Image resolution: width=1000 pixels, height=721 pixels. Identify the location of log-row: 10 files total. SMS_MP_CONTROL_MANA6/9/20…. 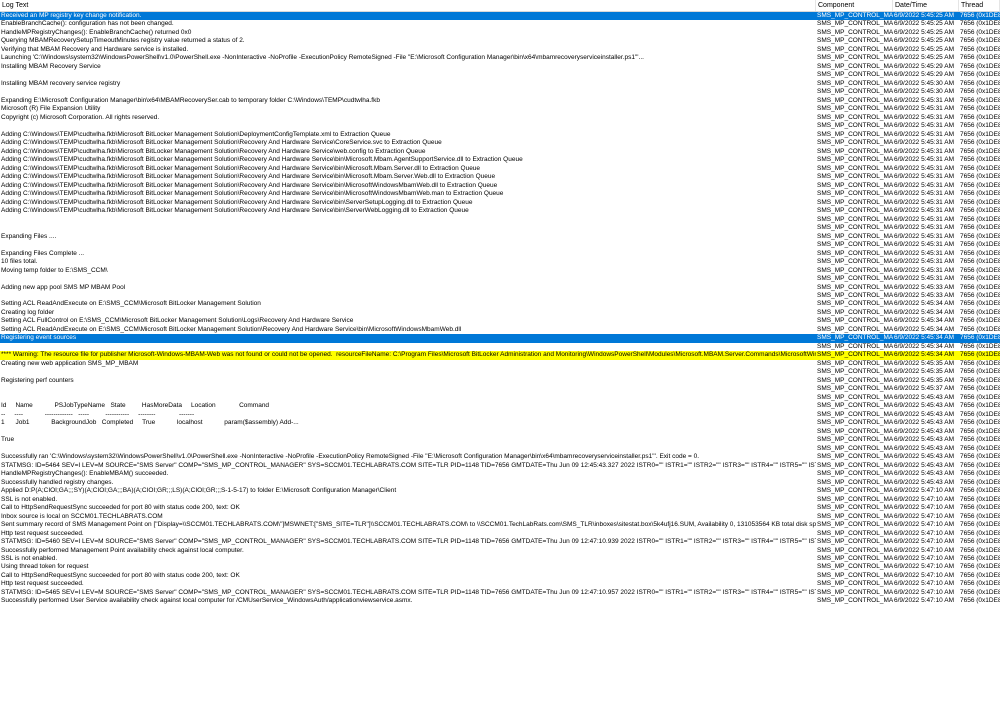
(500, 262).